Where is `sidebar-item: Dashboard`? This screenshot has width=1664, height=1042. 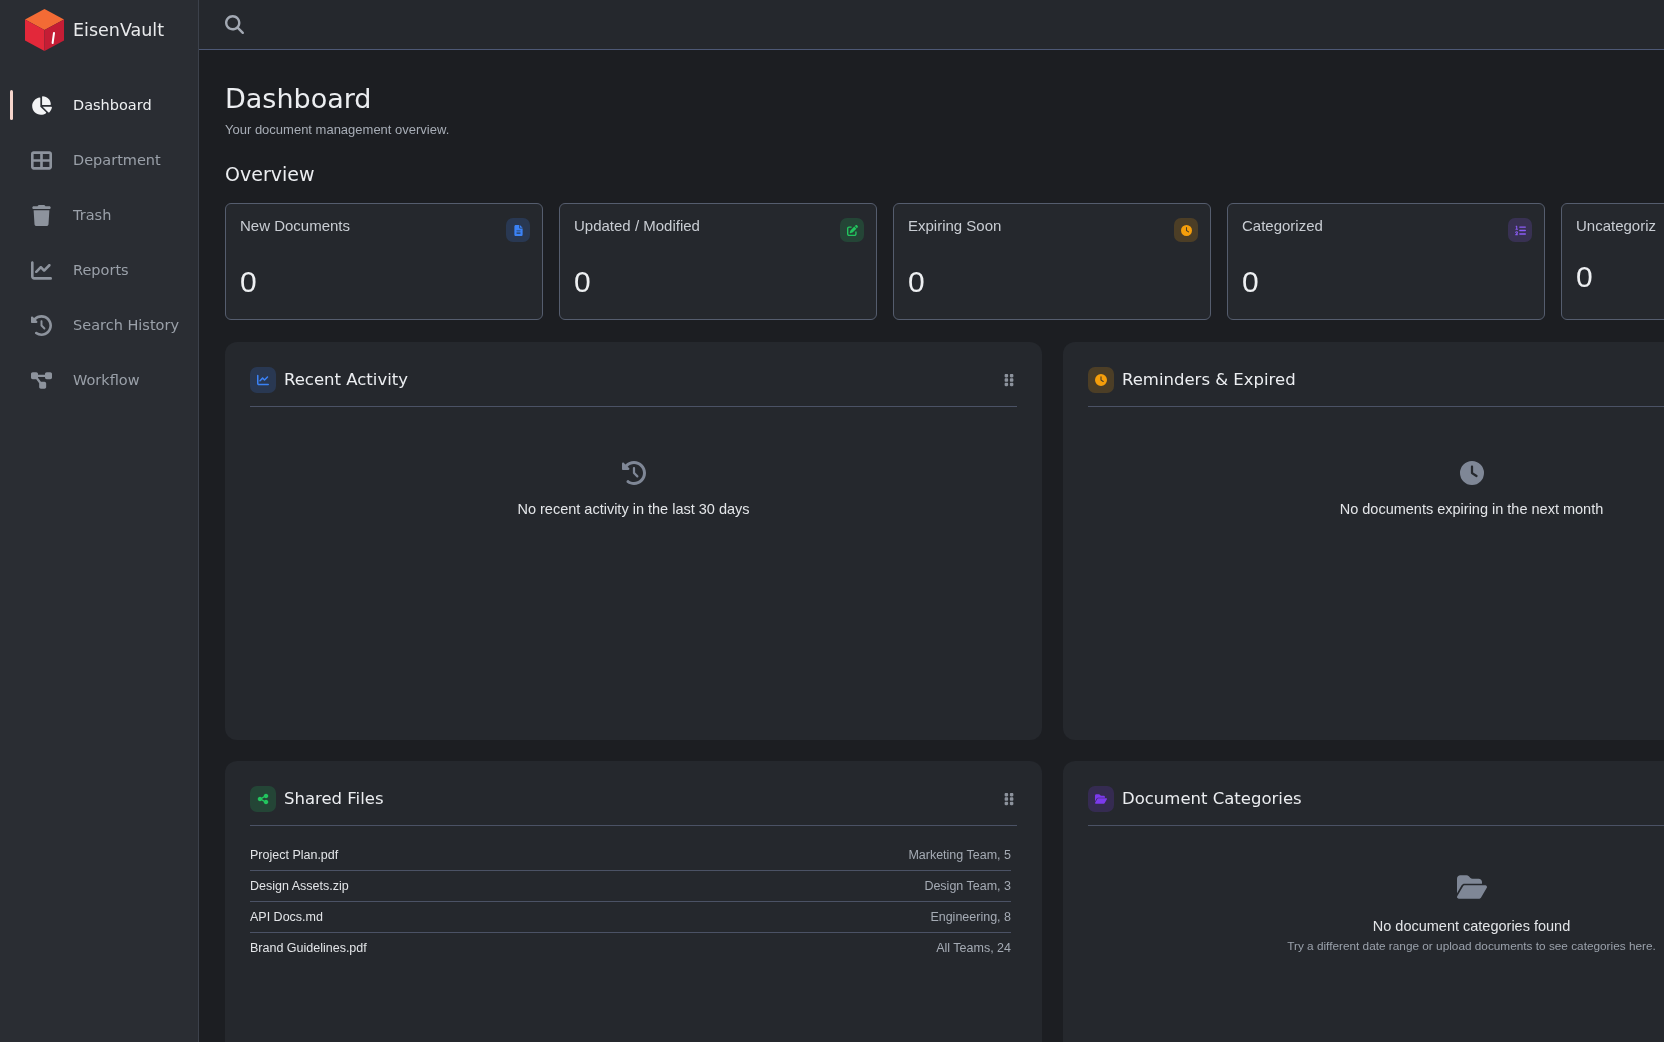
sidebar-item: Dashboard is located at coordinates (100, 105).